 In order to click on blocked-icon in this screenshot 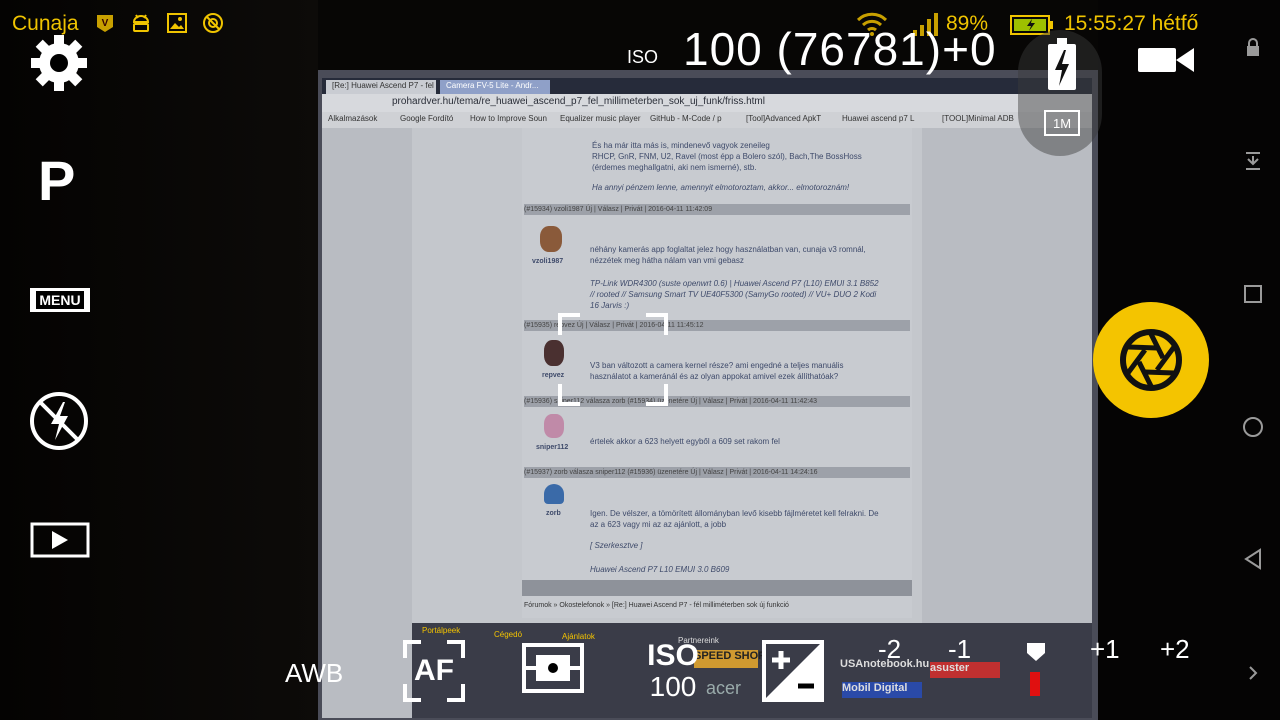, I will do `click(213, 23)`.